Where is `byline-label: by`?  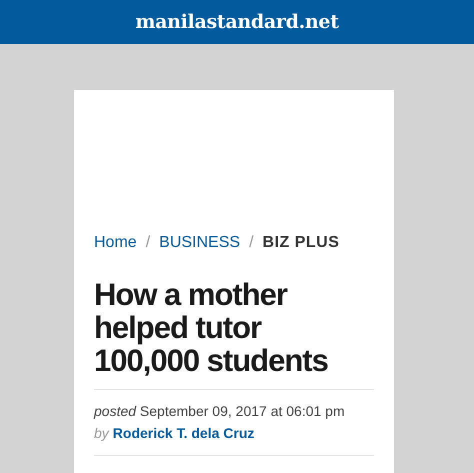
byline-label: by is located at coordinates (101, 433).